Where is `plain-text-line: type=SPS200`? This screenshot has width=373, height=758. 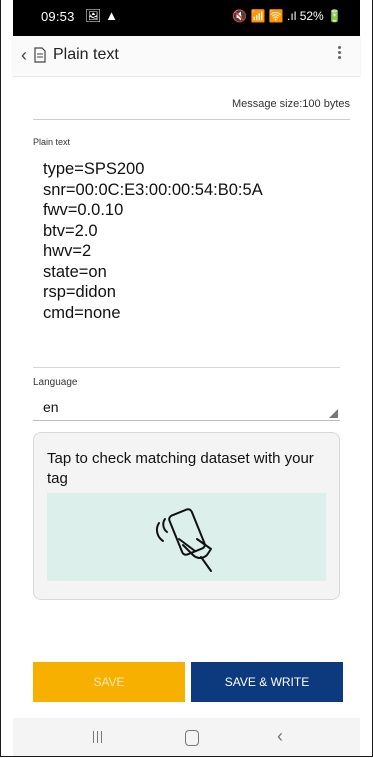
plain-text-line: type=SPS200 is located at coordinates (94, 169).